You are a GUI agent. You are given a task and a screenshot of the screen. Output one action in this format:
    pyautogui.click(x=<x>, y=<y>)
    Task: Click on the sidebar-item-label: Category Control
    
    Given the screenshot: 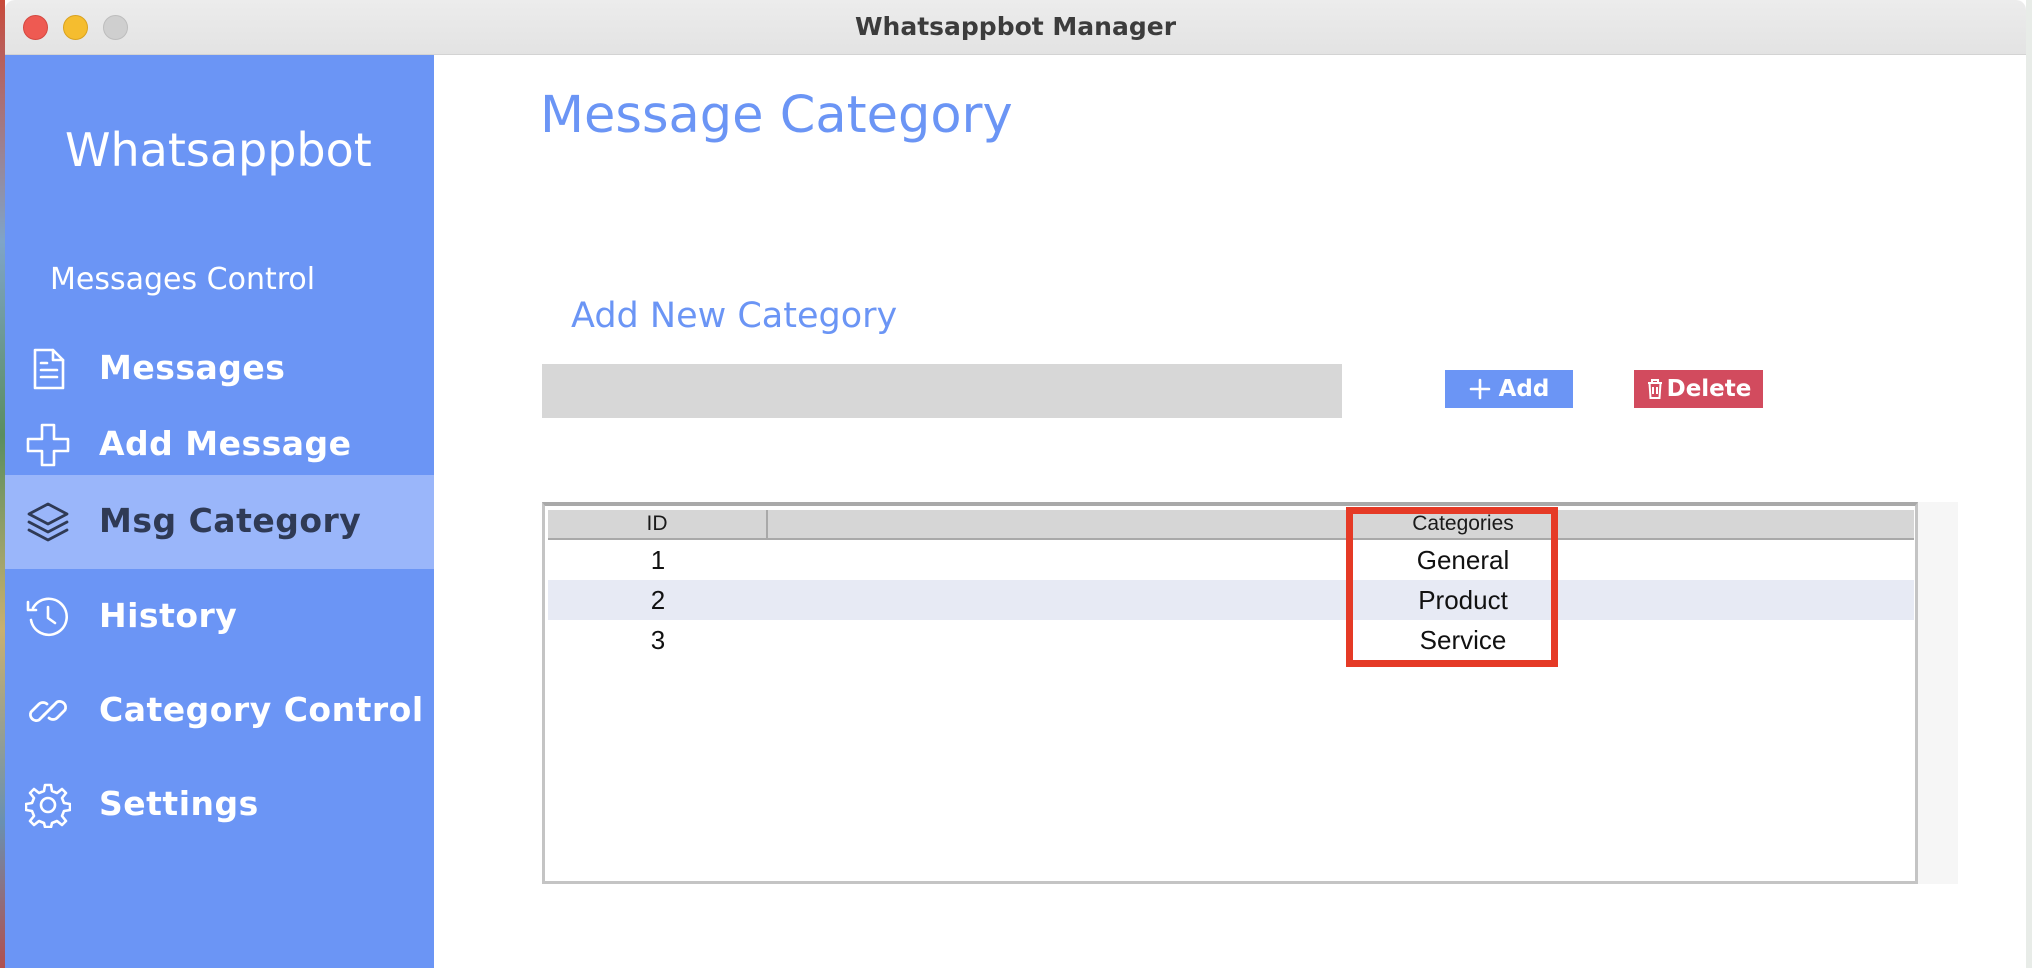 What is the action you would take?
    pyautogui.click(x=261, y=709)
    